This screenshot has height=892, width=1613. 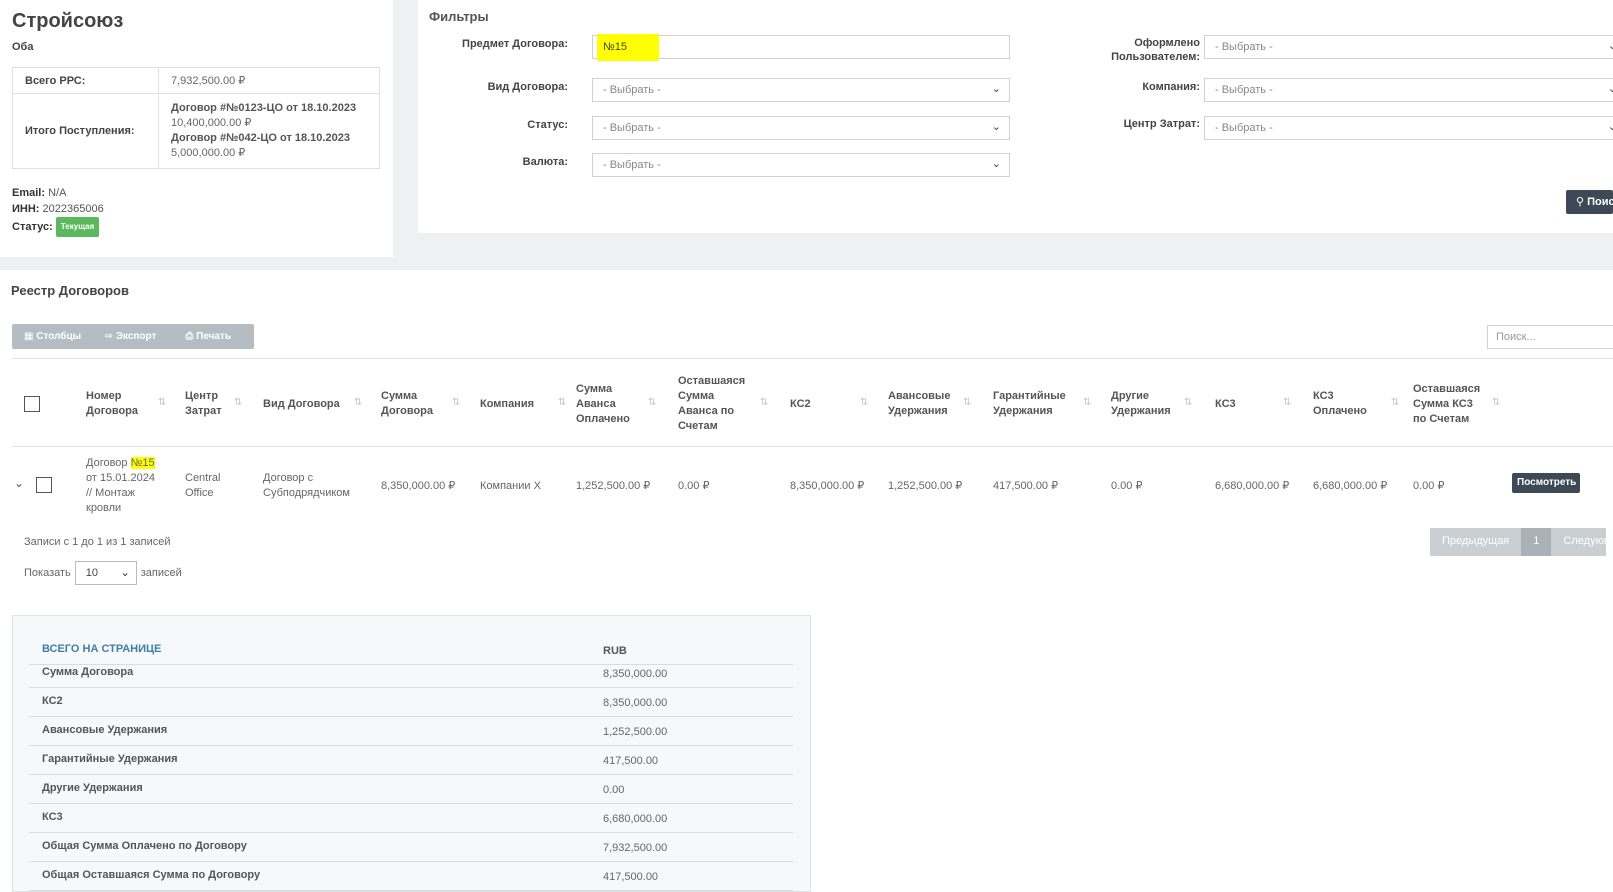 What do you see at coordinates (105, 573) in the screenshot?
I see `page-size-select: 10 ⌄` at bounding box center [105, 573].